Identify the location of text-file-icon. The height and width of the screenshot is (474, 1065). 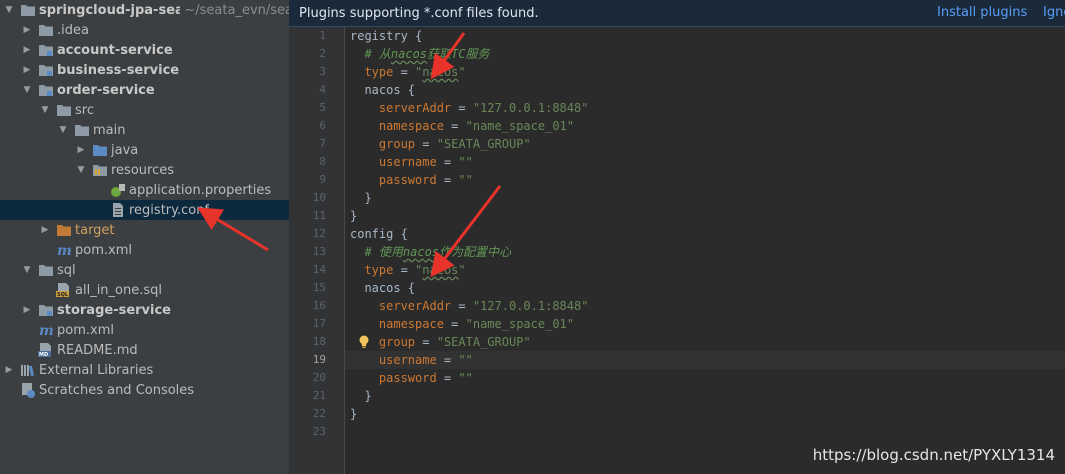
(118, 210).